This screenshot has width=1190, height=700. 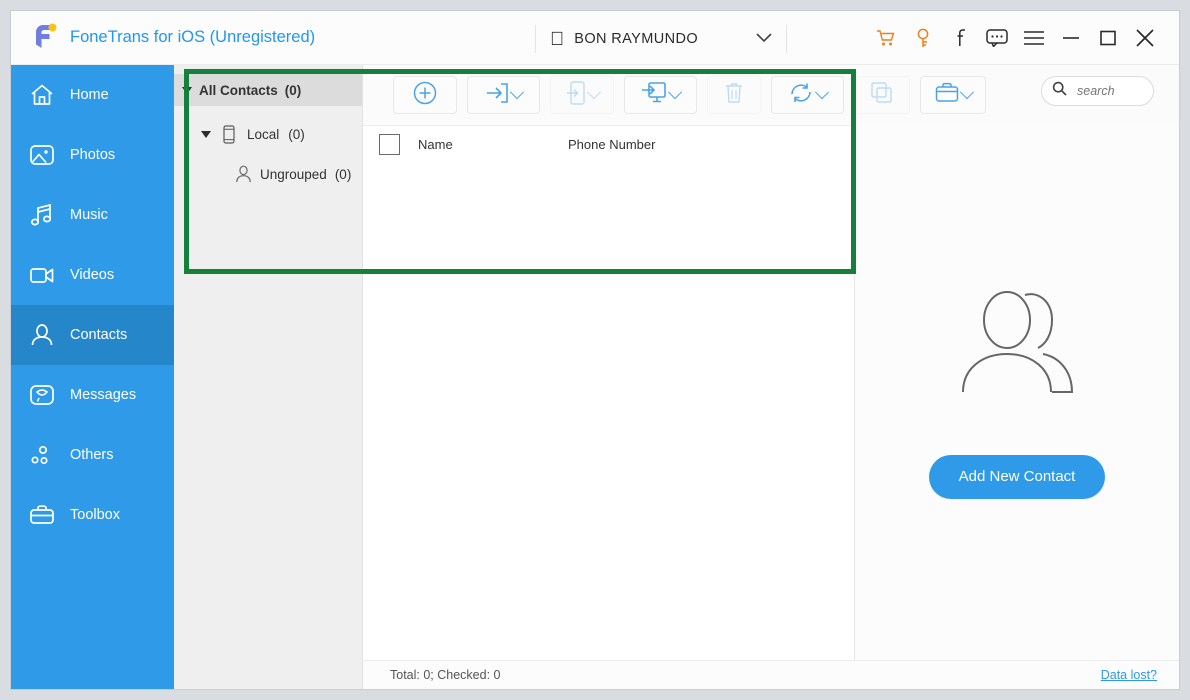 I want to click on person-icon, so click(x=243, y=174).